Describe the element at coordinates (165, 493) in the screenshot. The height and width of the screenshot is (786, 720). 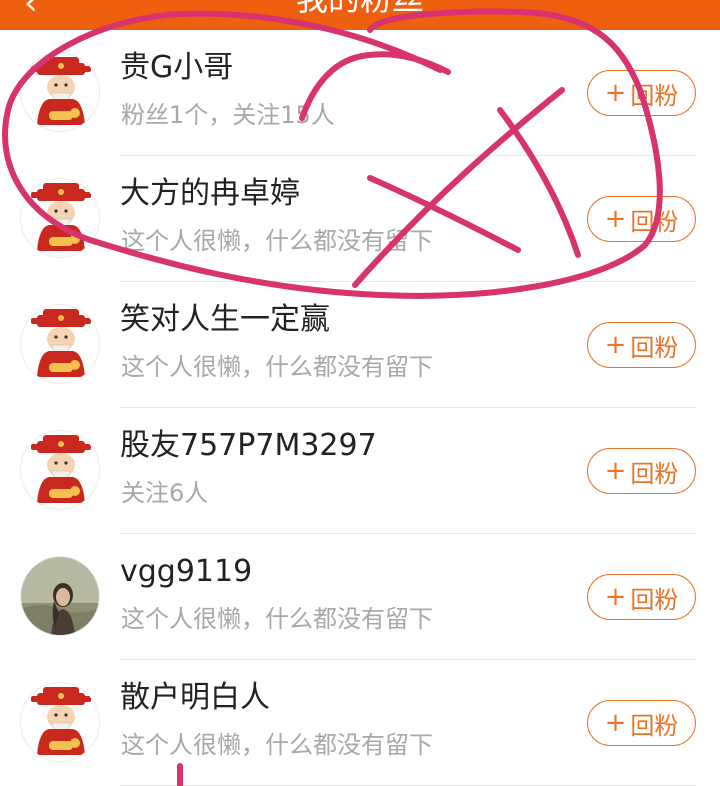
I see `fan-subtitle: 关注6人` at that location.